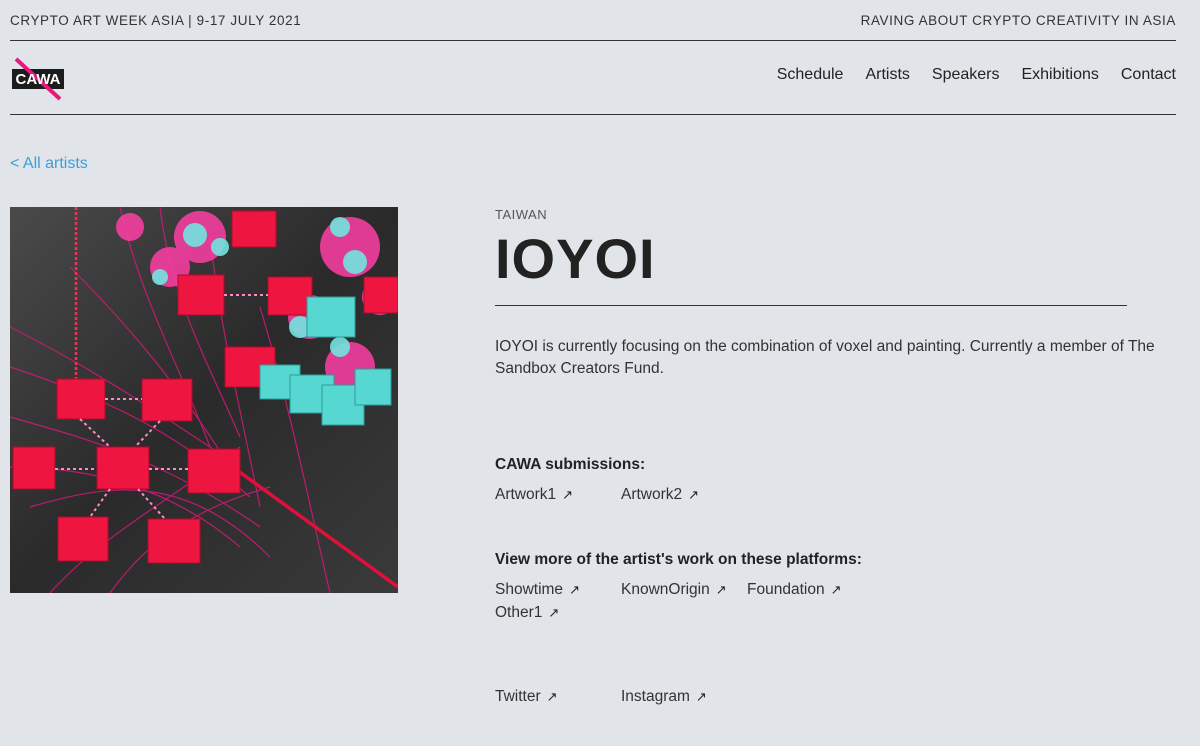 The image size is (1200, 746). I want to click on submissions-heading: CAWA submissions:, so click(570, 464).